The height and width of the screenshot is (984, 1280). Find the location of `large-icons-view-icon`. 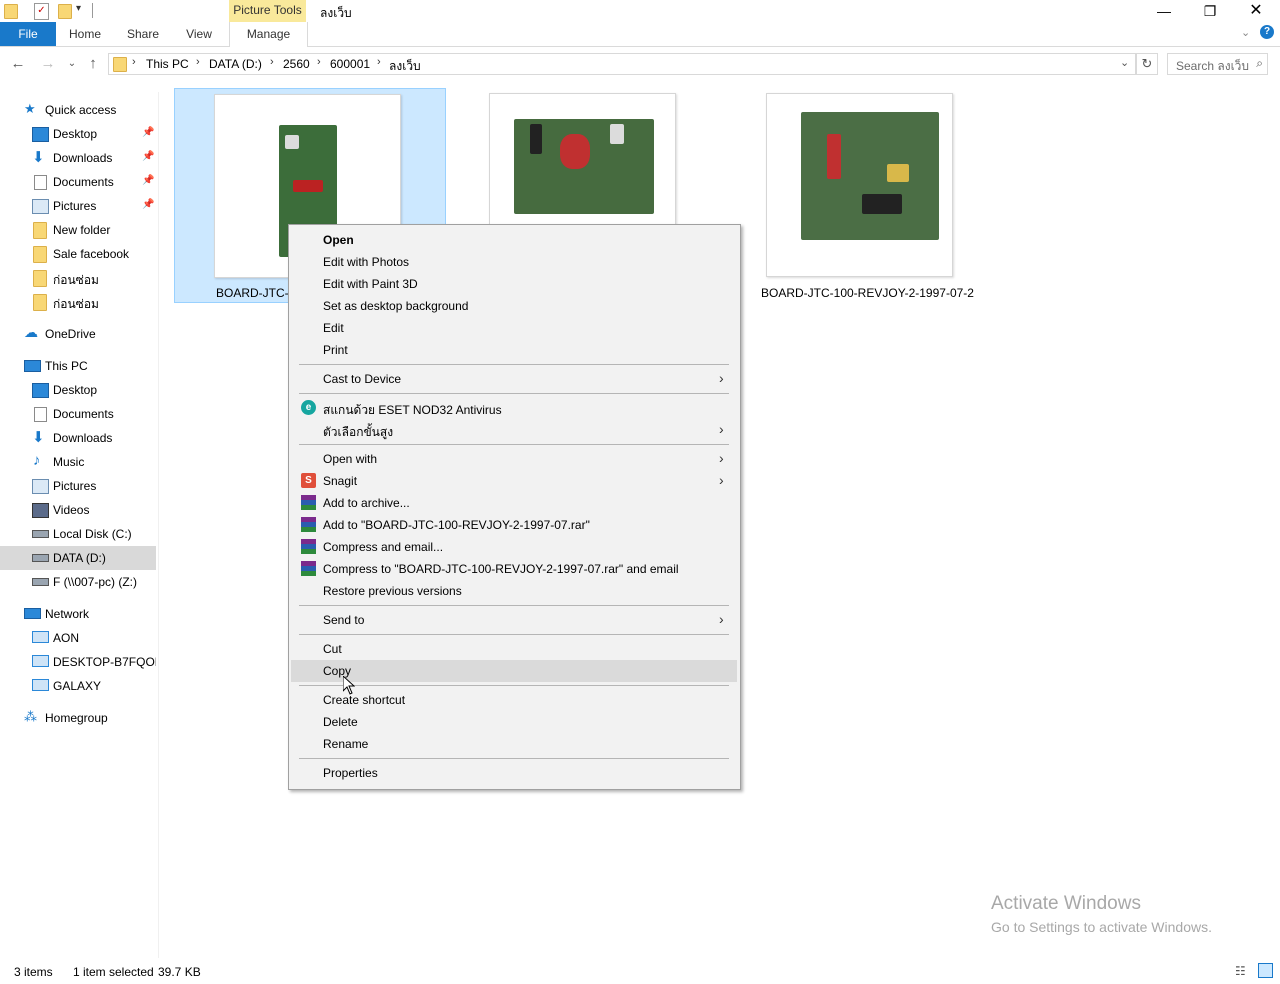

large-icons-view-icon is located at coordinates (1265, 970).